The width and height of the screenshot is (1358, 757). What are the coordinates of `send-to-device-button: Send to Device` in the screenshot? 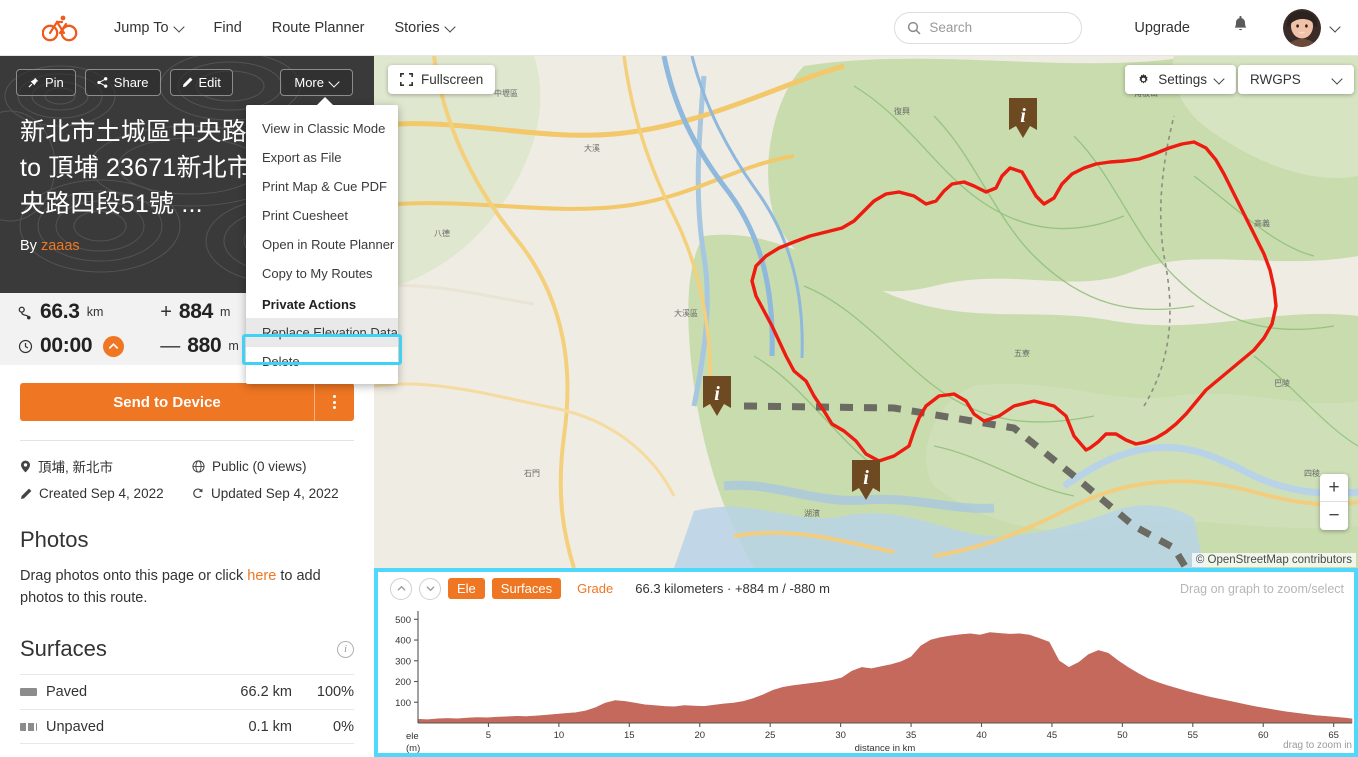 It's located at (187, 402).